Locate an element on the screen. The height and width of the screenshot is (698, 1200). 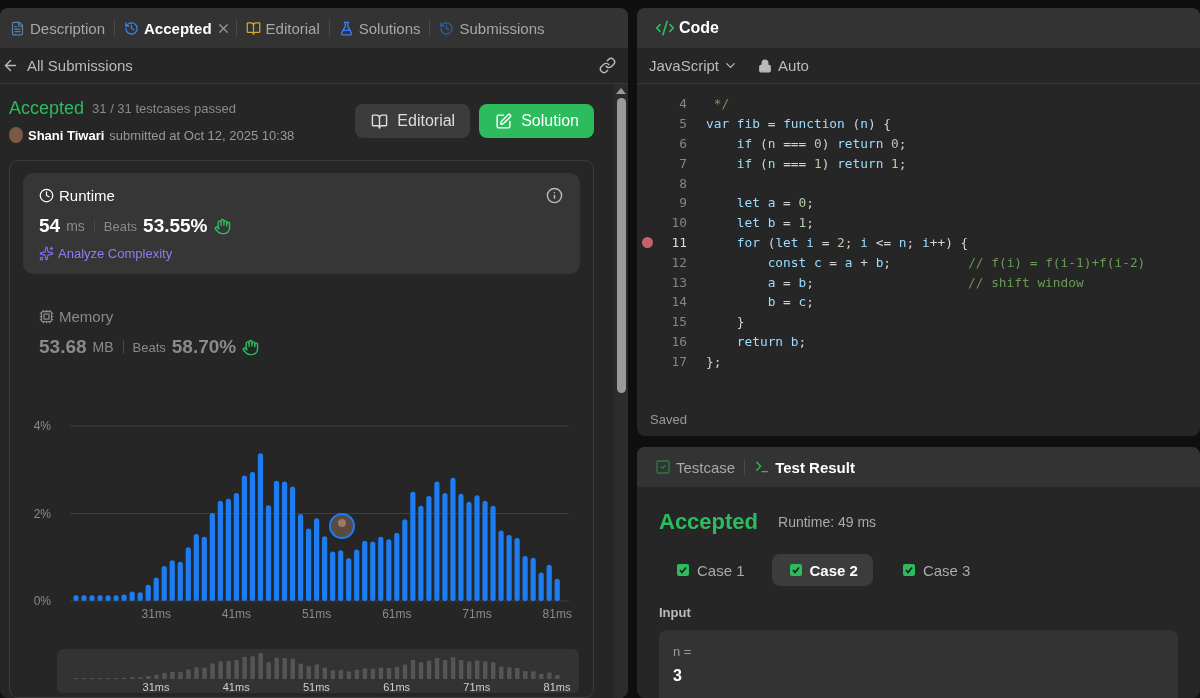
x-axis-label: 31ms is located at coordinates (156, 614).